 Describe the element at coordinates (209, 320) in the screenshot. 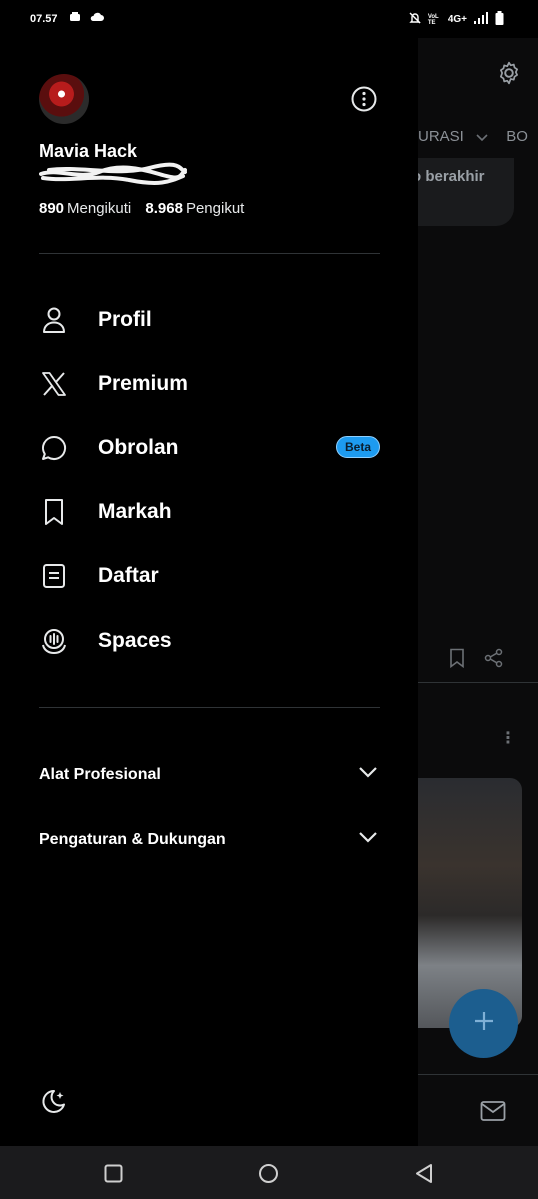

I see `menu-item-profil: Profil` at that location.